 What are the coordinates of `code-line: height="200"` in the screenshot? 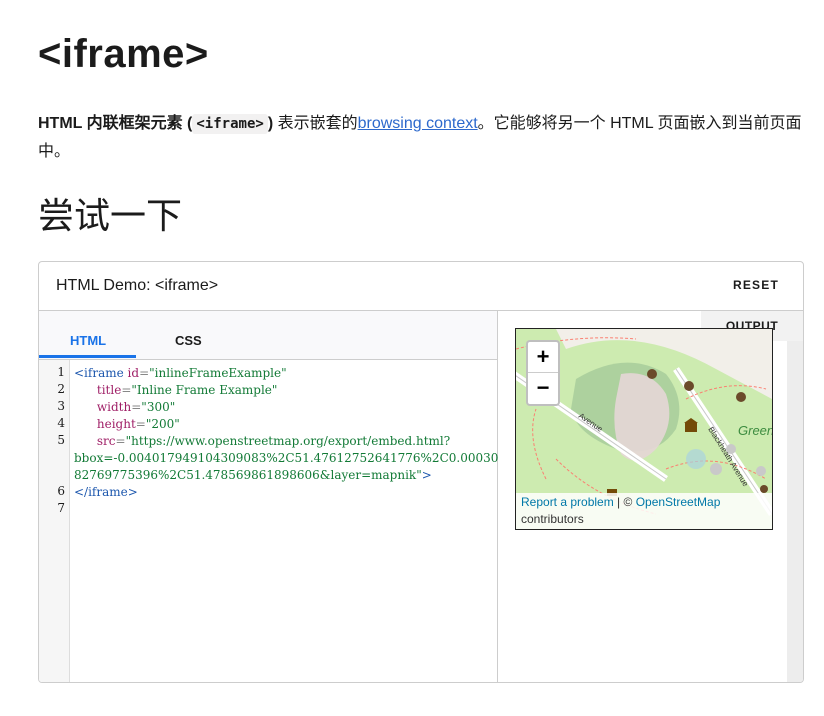 It's located at (127, 424).